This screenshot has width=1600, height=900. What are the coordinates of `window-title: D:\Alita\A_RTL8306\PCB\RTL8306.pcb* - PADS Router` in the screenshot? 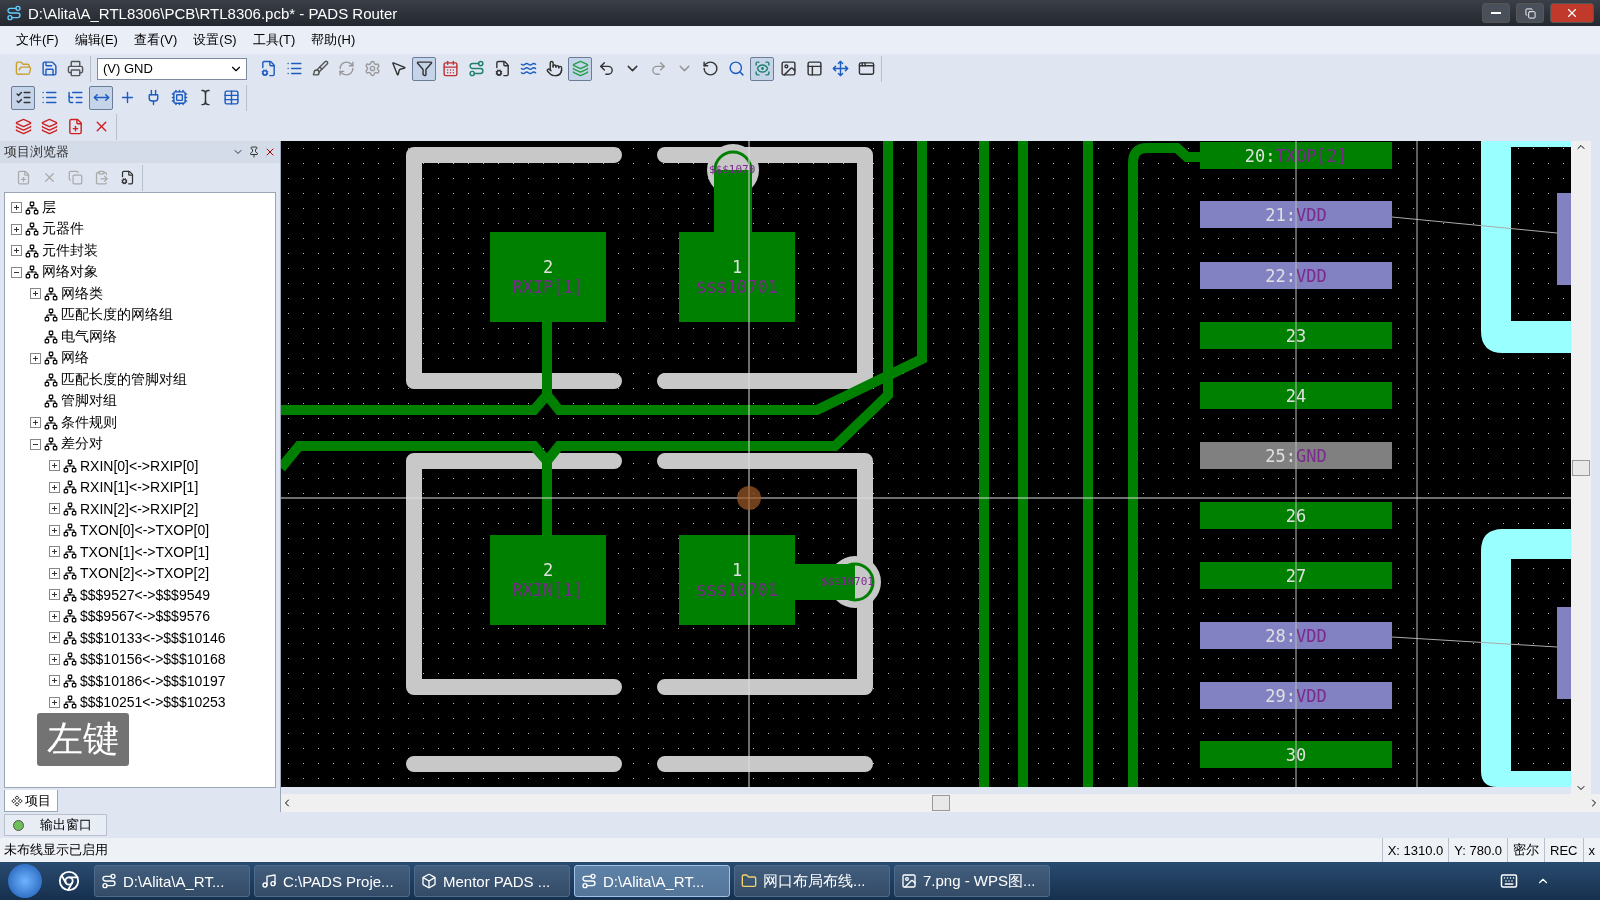 It's located at (213, 13).